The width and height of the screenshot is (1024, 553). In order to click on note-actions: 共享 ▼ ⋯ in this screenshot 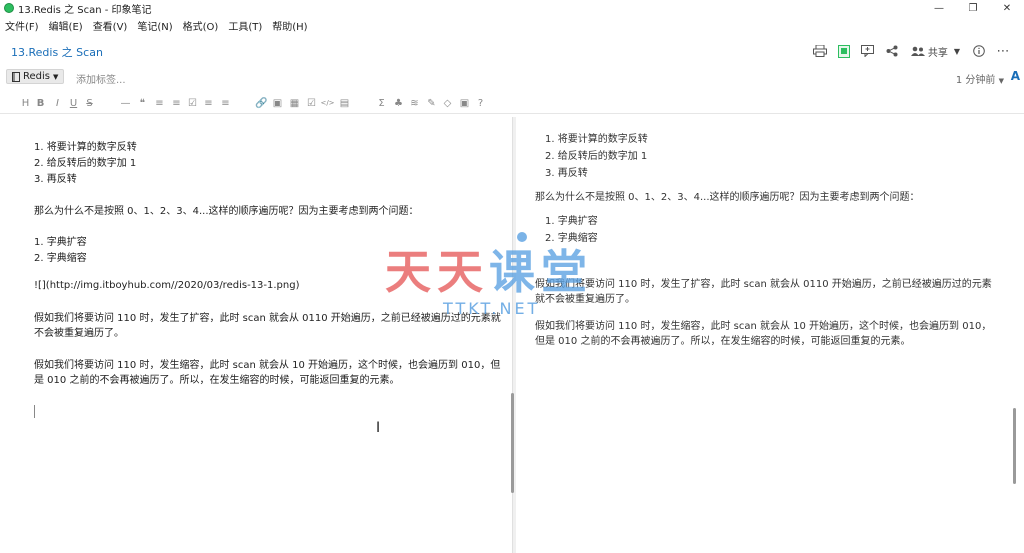, I will do `click(910, 51)`.